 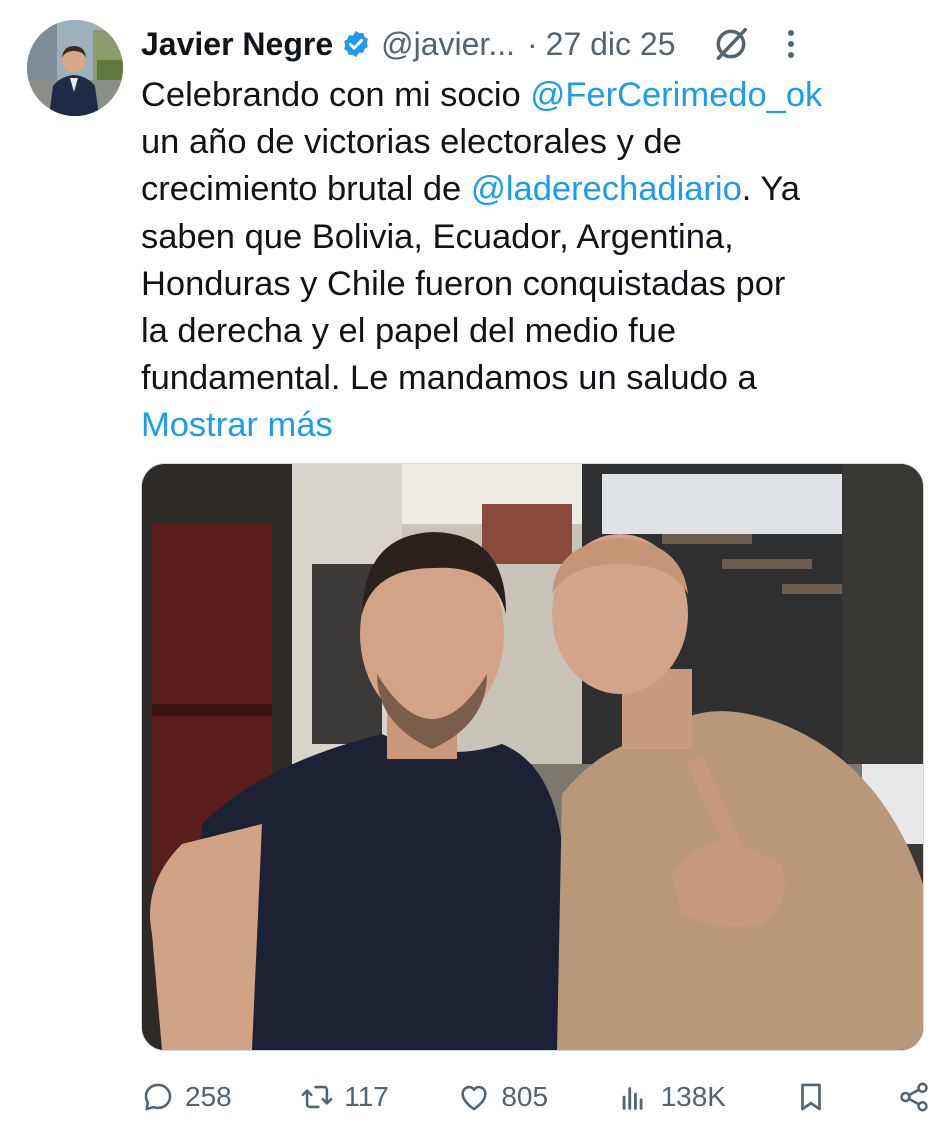 I want to click on tweet-header: Javier Negre @javier... · 27 dic 25, so click(x=535, y=44).